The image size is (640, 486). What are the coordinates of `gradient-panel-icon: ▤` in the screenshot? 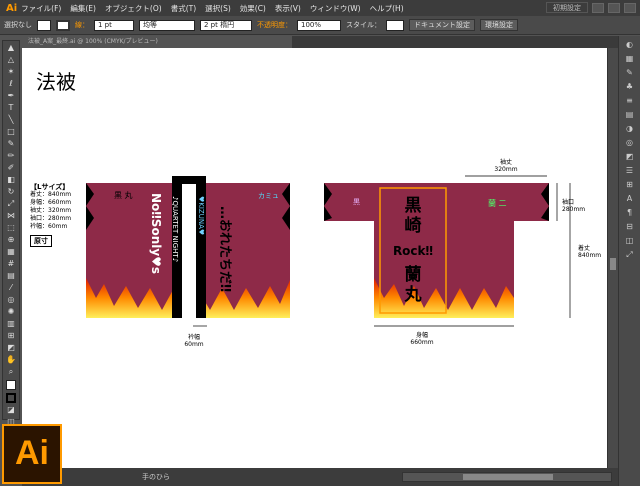 It's located at (630, 115).